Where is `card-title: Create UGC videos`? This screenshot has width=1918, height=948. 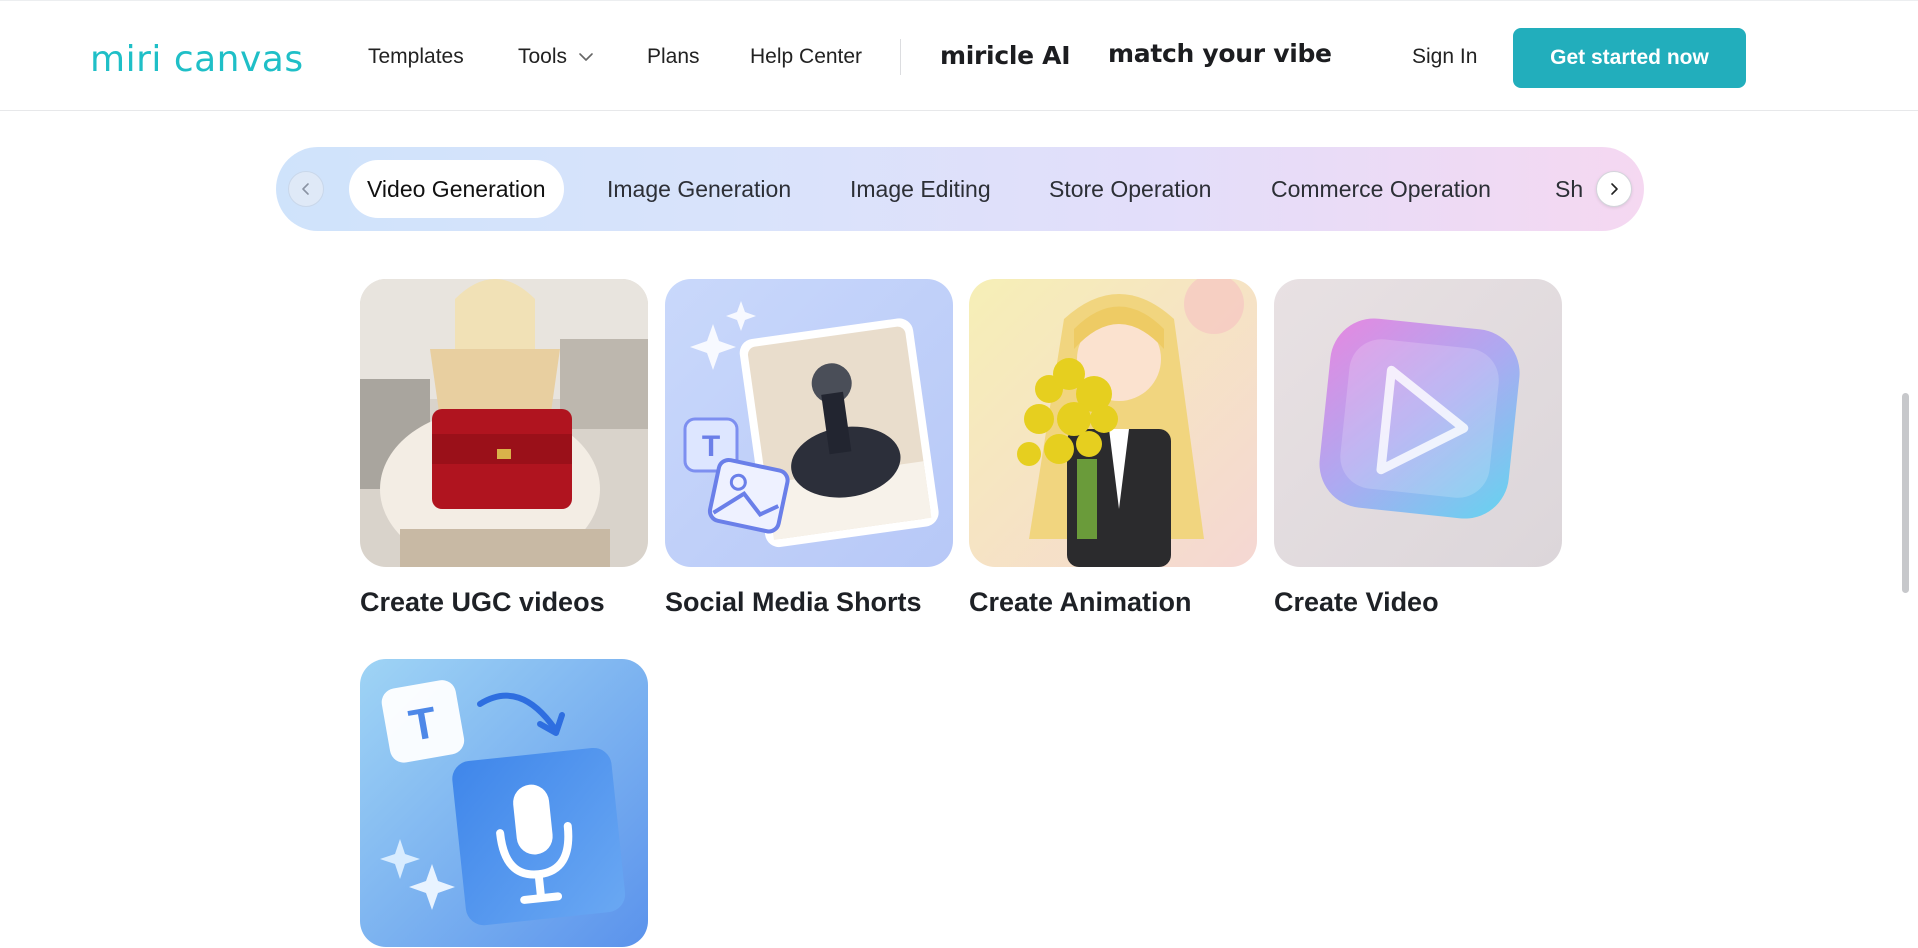 card-title: Create UGC videos is located at coordinates (482, 602).